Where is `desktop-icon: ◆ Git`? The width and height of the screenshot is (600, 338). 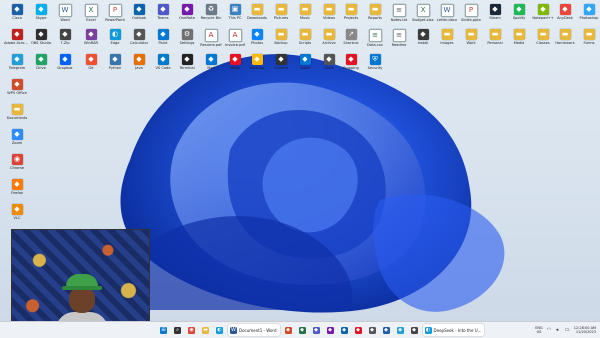 desktop-icon: ◆ Git is located at coordinates (91, 66).